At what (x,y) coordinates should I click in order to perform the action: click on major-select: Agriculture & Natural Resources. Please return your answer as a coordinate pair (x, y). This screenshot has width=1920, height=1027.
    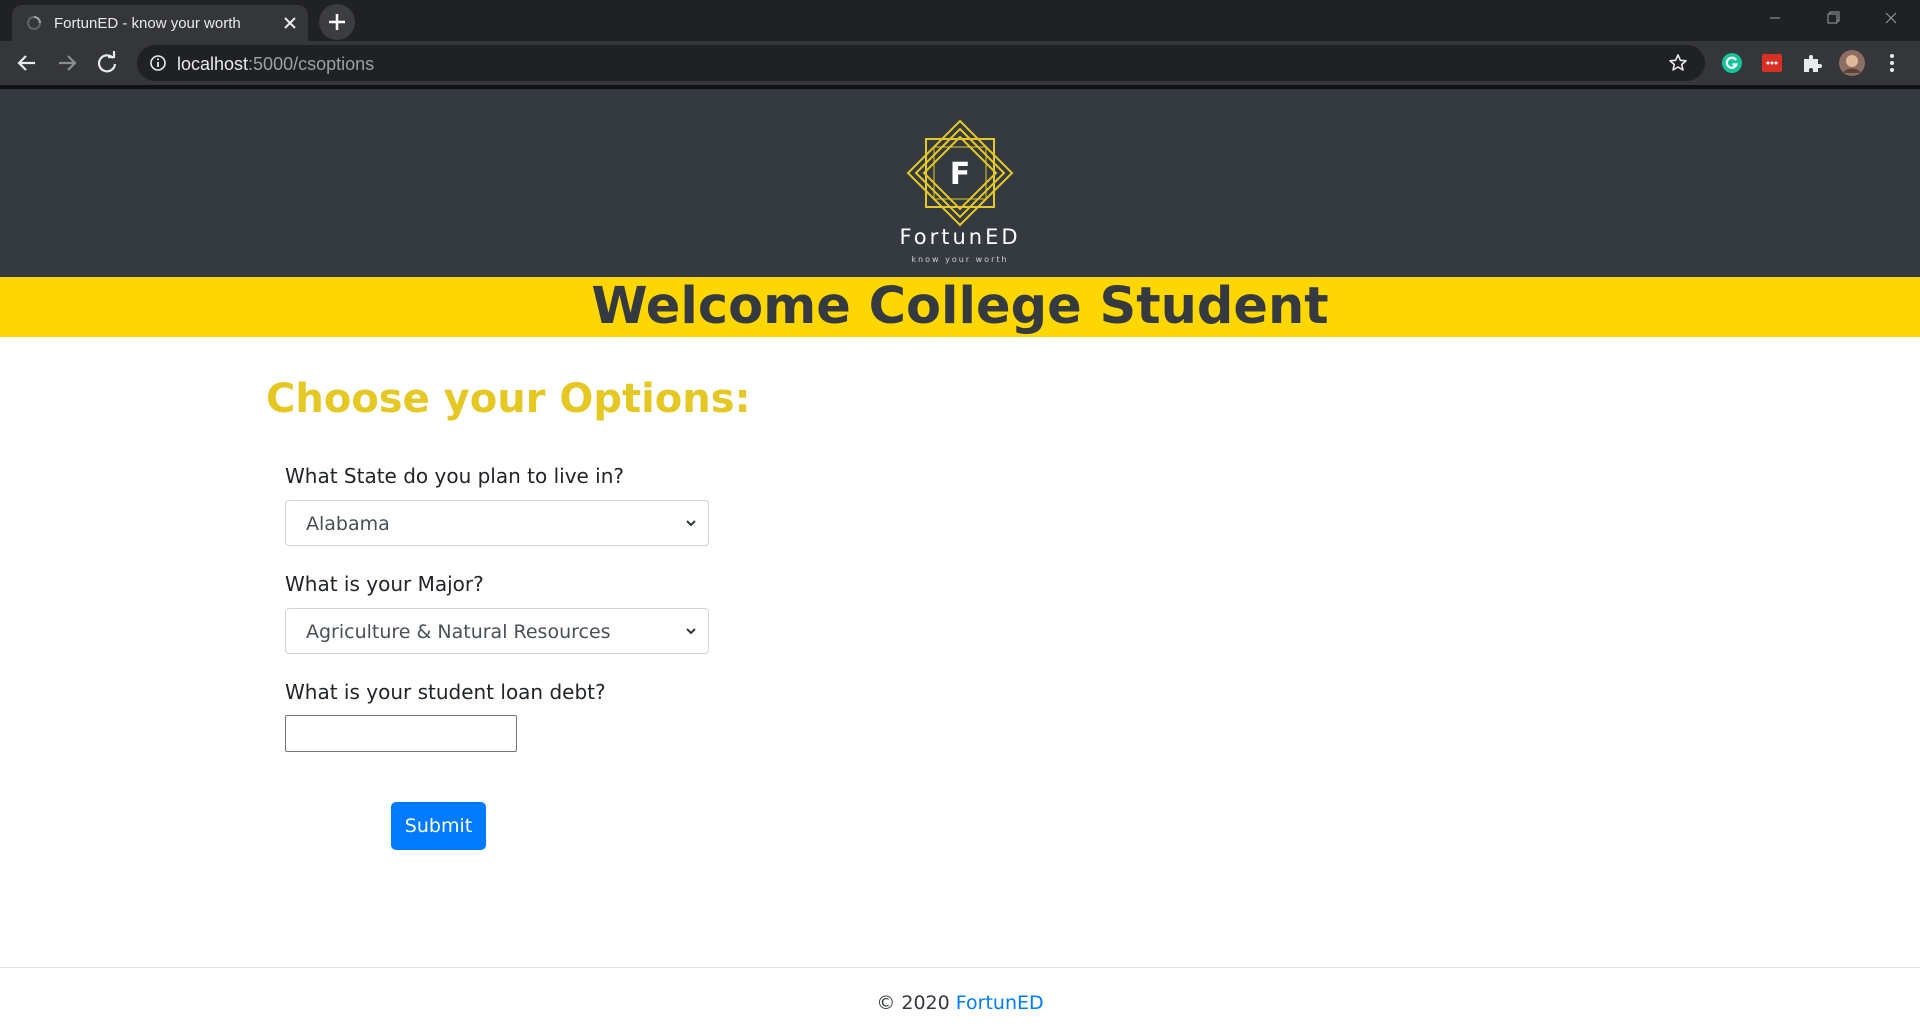
    Looking at the image, I should click on (497, 631).